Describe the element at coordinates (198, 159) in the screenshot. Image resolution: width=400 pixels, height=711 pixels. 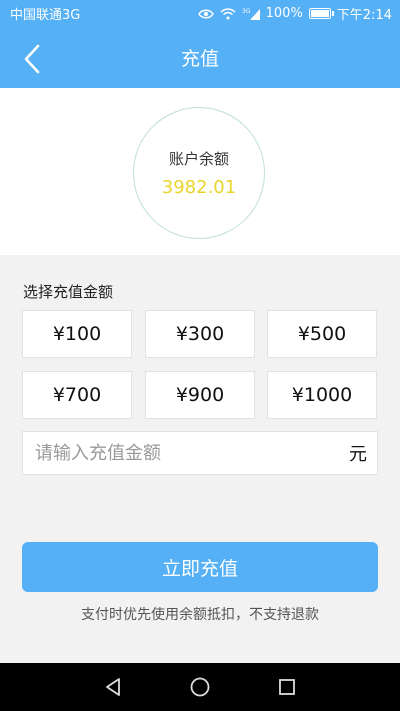
I see `balance-label: 账户余额` at that location.